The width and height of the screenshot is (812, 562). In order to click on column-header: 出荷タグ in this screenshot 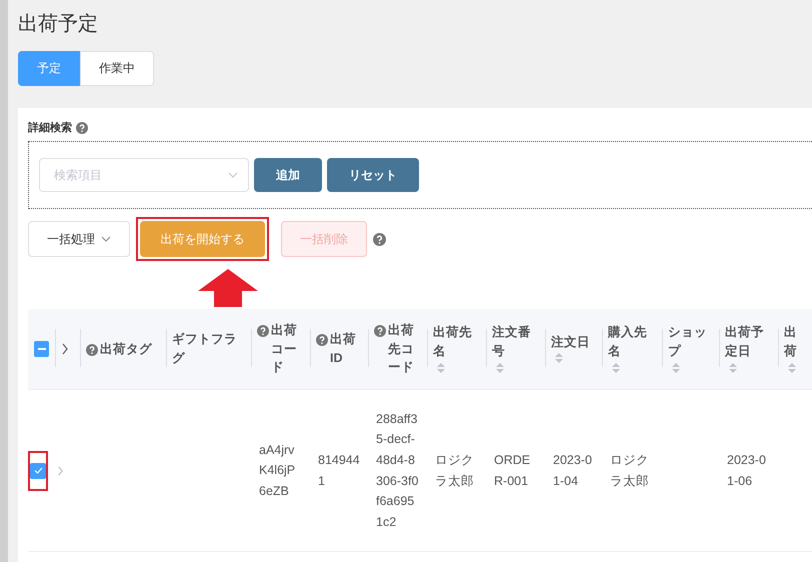, I will do `click(126, 349)`.